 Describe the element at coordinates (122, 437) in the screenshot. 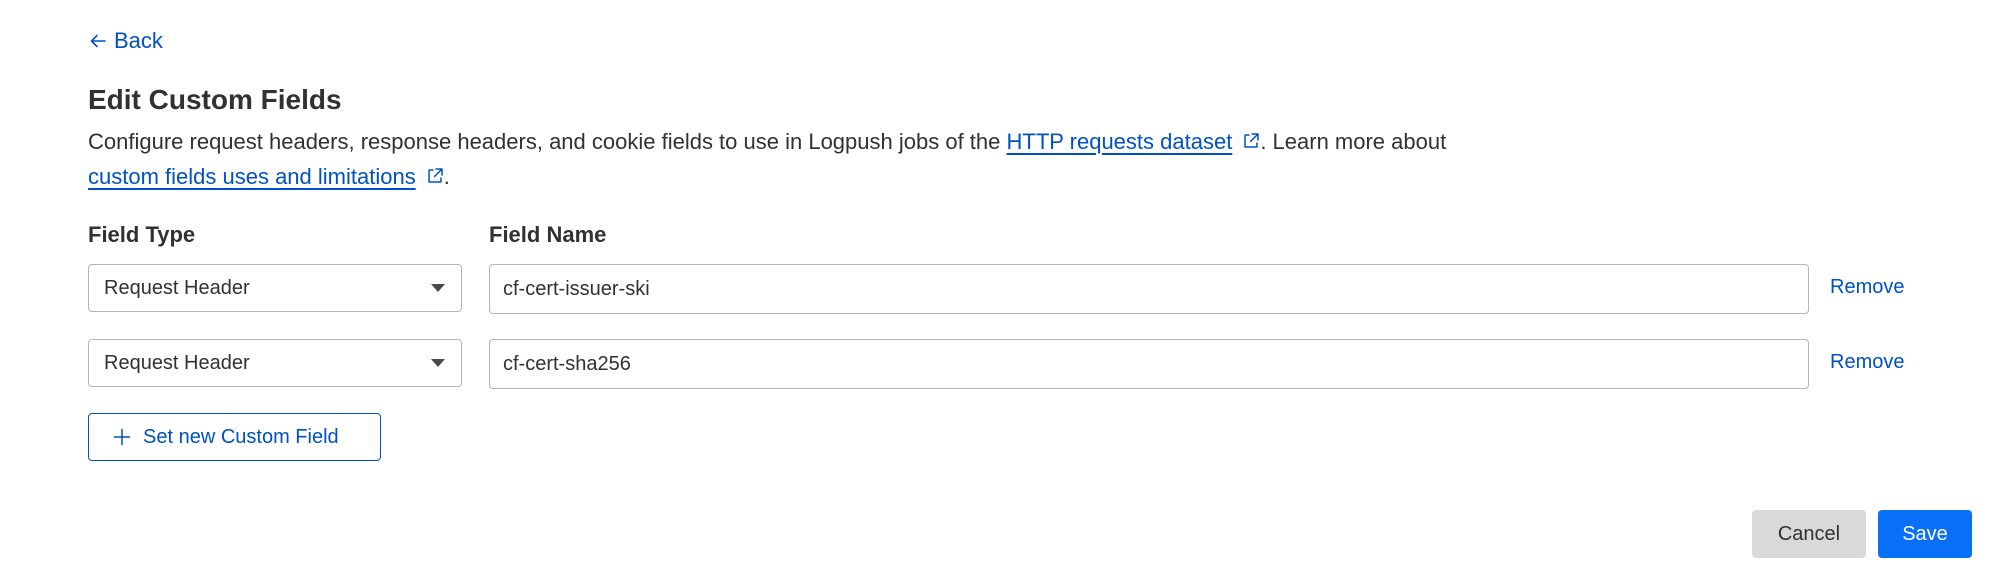

I see `plus-icon` at that location.